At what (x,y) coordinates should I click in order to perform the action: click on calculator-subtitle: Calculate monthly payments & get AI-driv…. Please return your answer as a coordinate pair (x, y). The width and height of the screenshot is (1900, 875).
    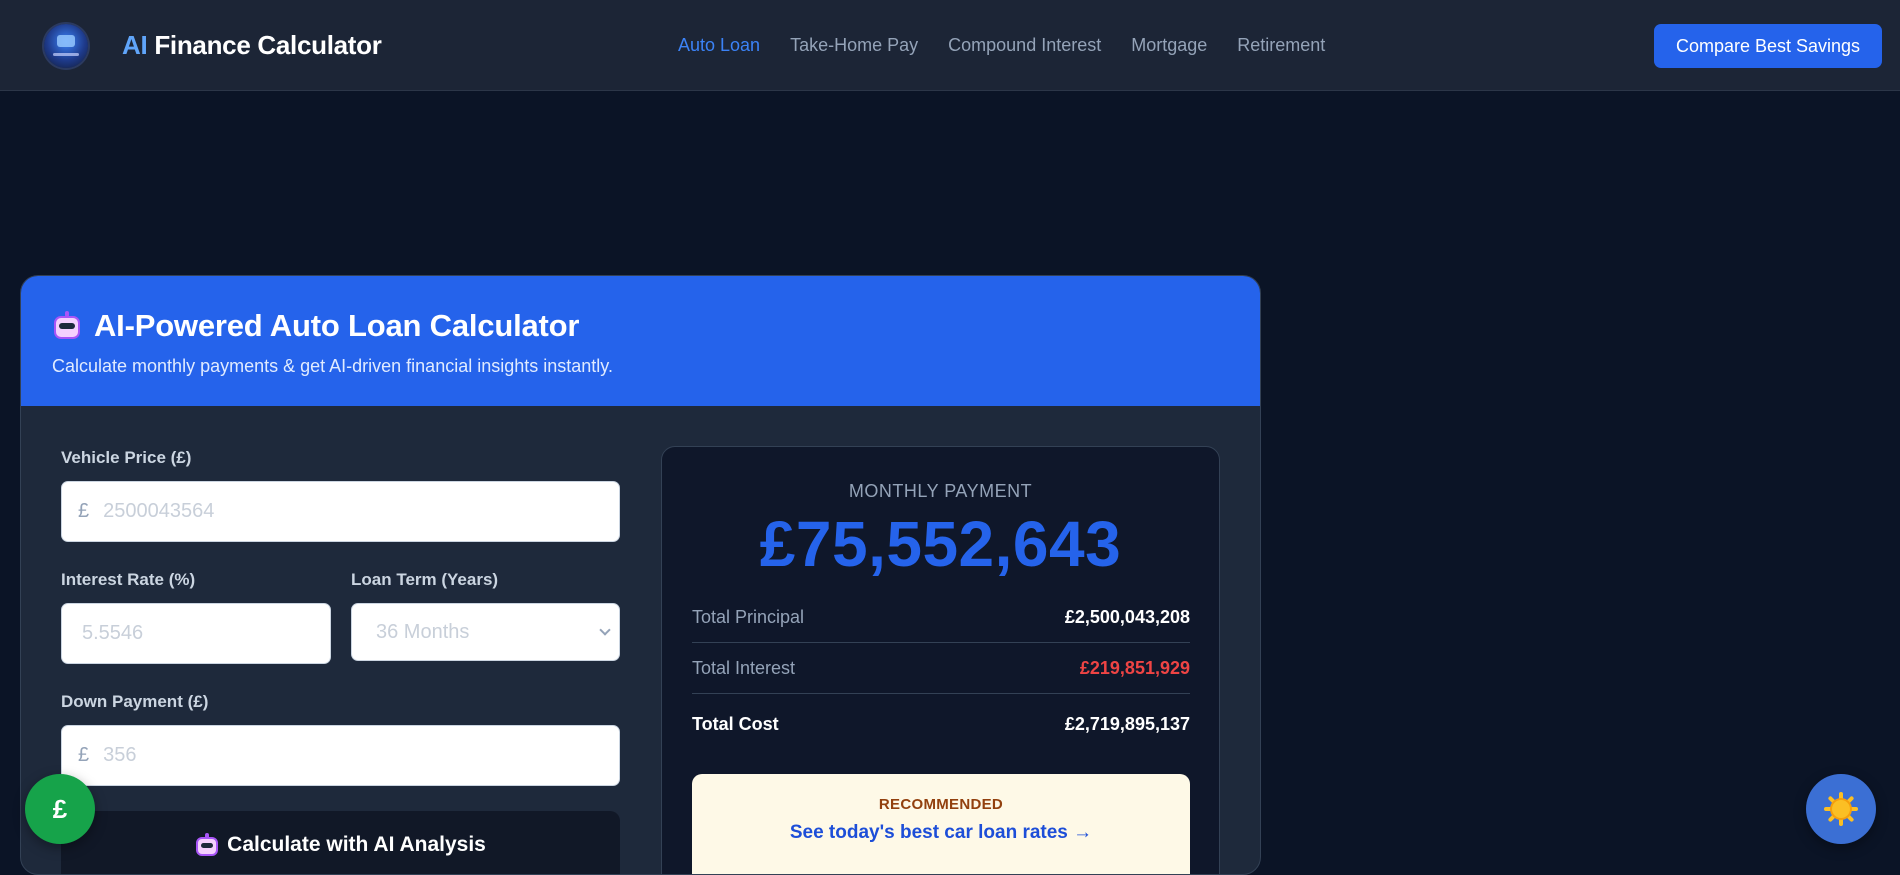
    Looking at the image, I should click on (332, 366).